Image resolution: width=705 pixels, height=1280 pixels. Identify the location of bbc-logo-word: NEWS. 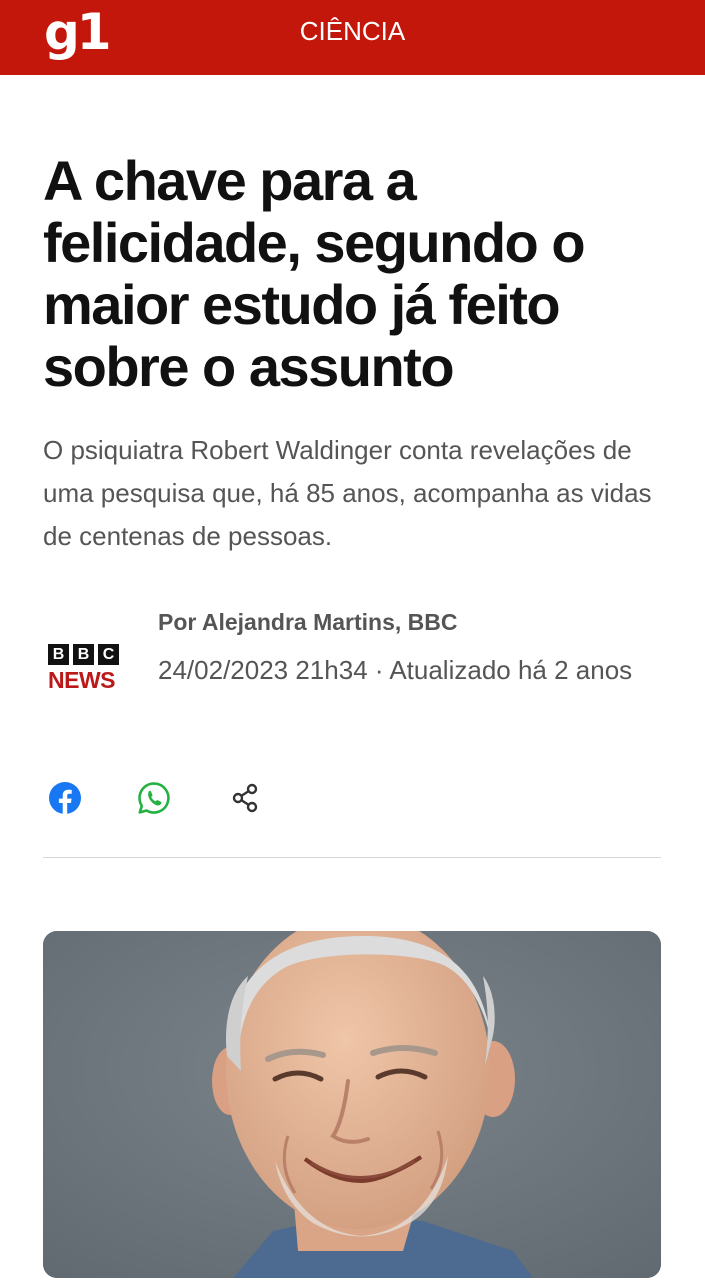
(82, 680).